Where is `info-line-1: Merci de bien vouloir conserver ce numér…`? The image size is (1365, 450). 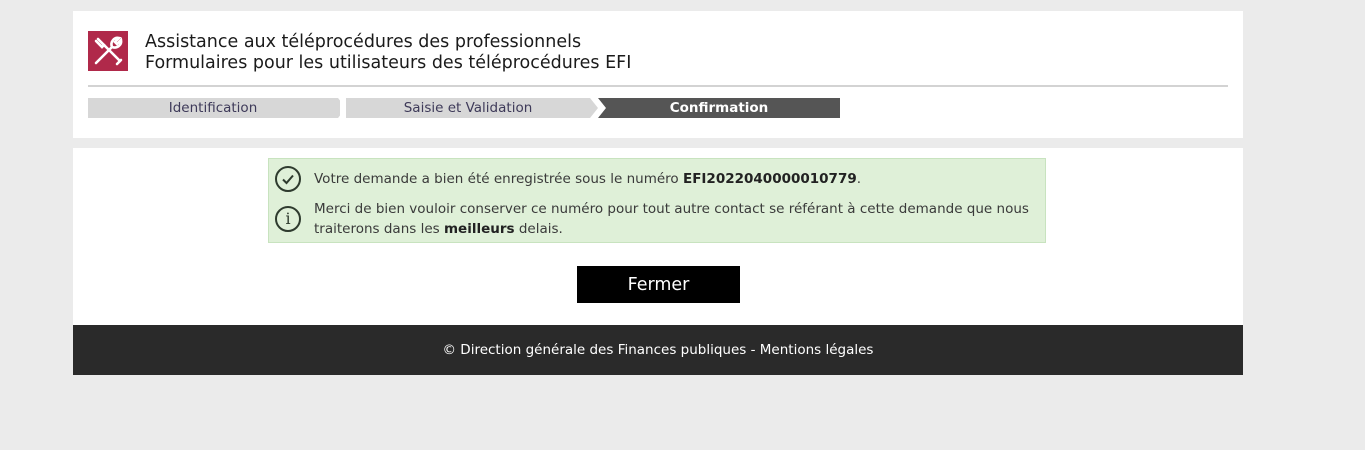 info-line-1: Merci de bien vouloir conserver ce numér… is located at coordinates (671, 209).